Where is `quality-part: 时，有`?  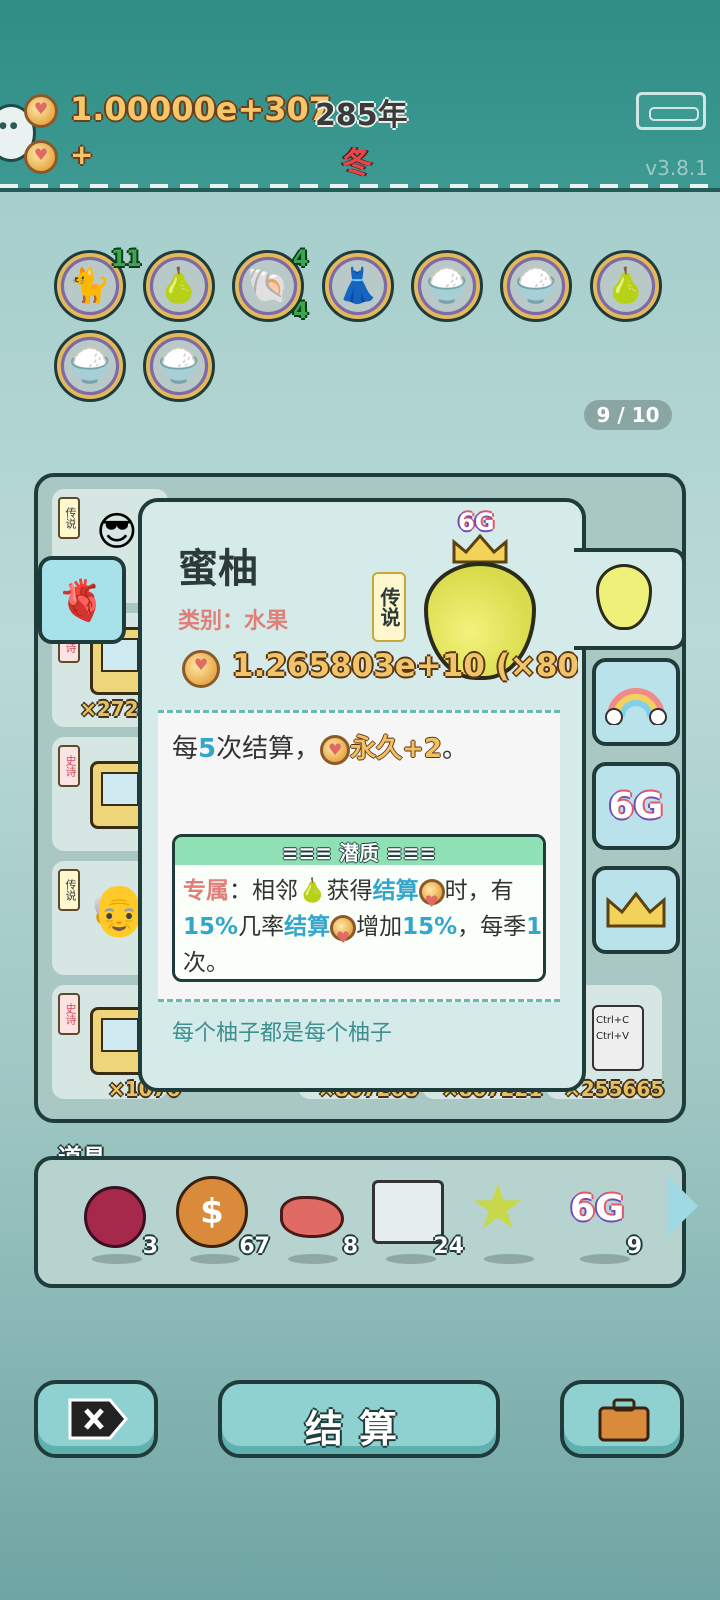
quality-part: 时，有 is located at coordinates (479, 891).